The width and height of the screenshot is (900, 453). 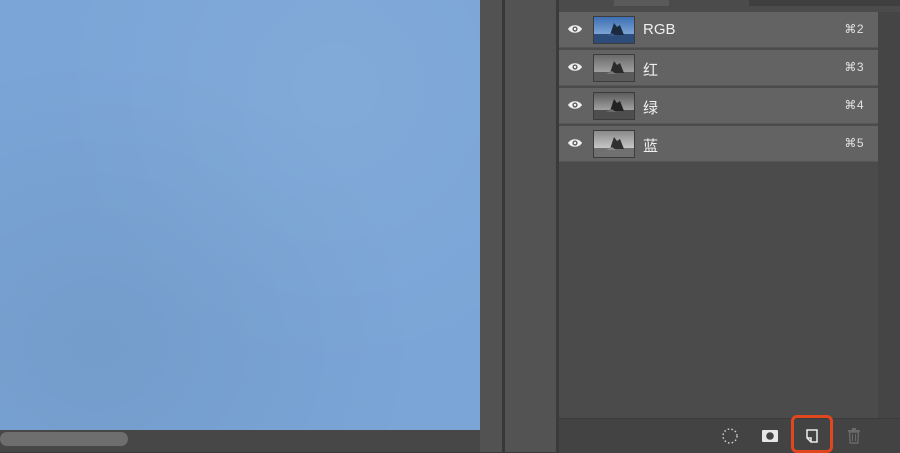 I want to click on channel-row-red: 红 ⌘3, so click(x=718, y=68).